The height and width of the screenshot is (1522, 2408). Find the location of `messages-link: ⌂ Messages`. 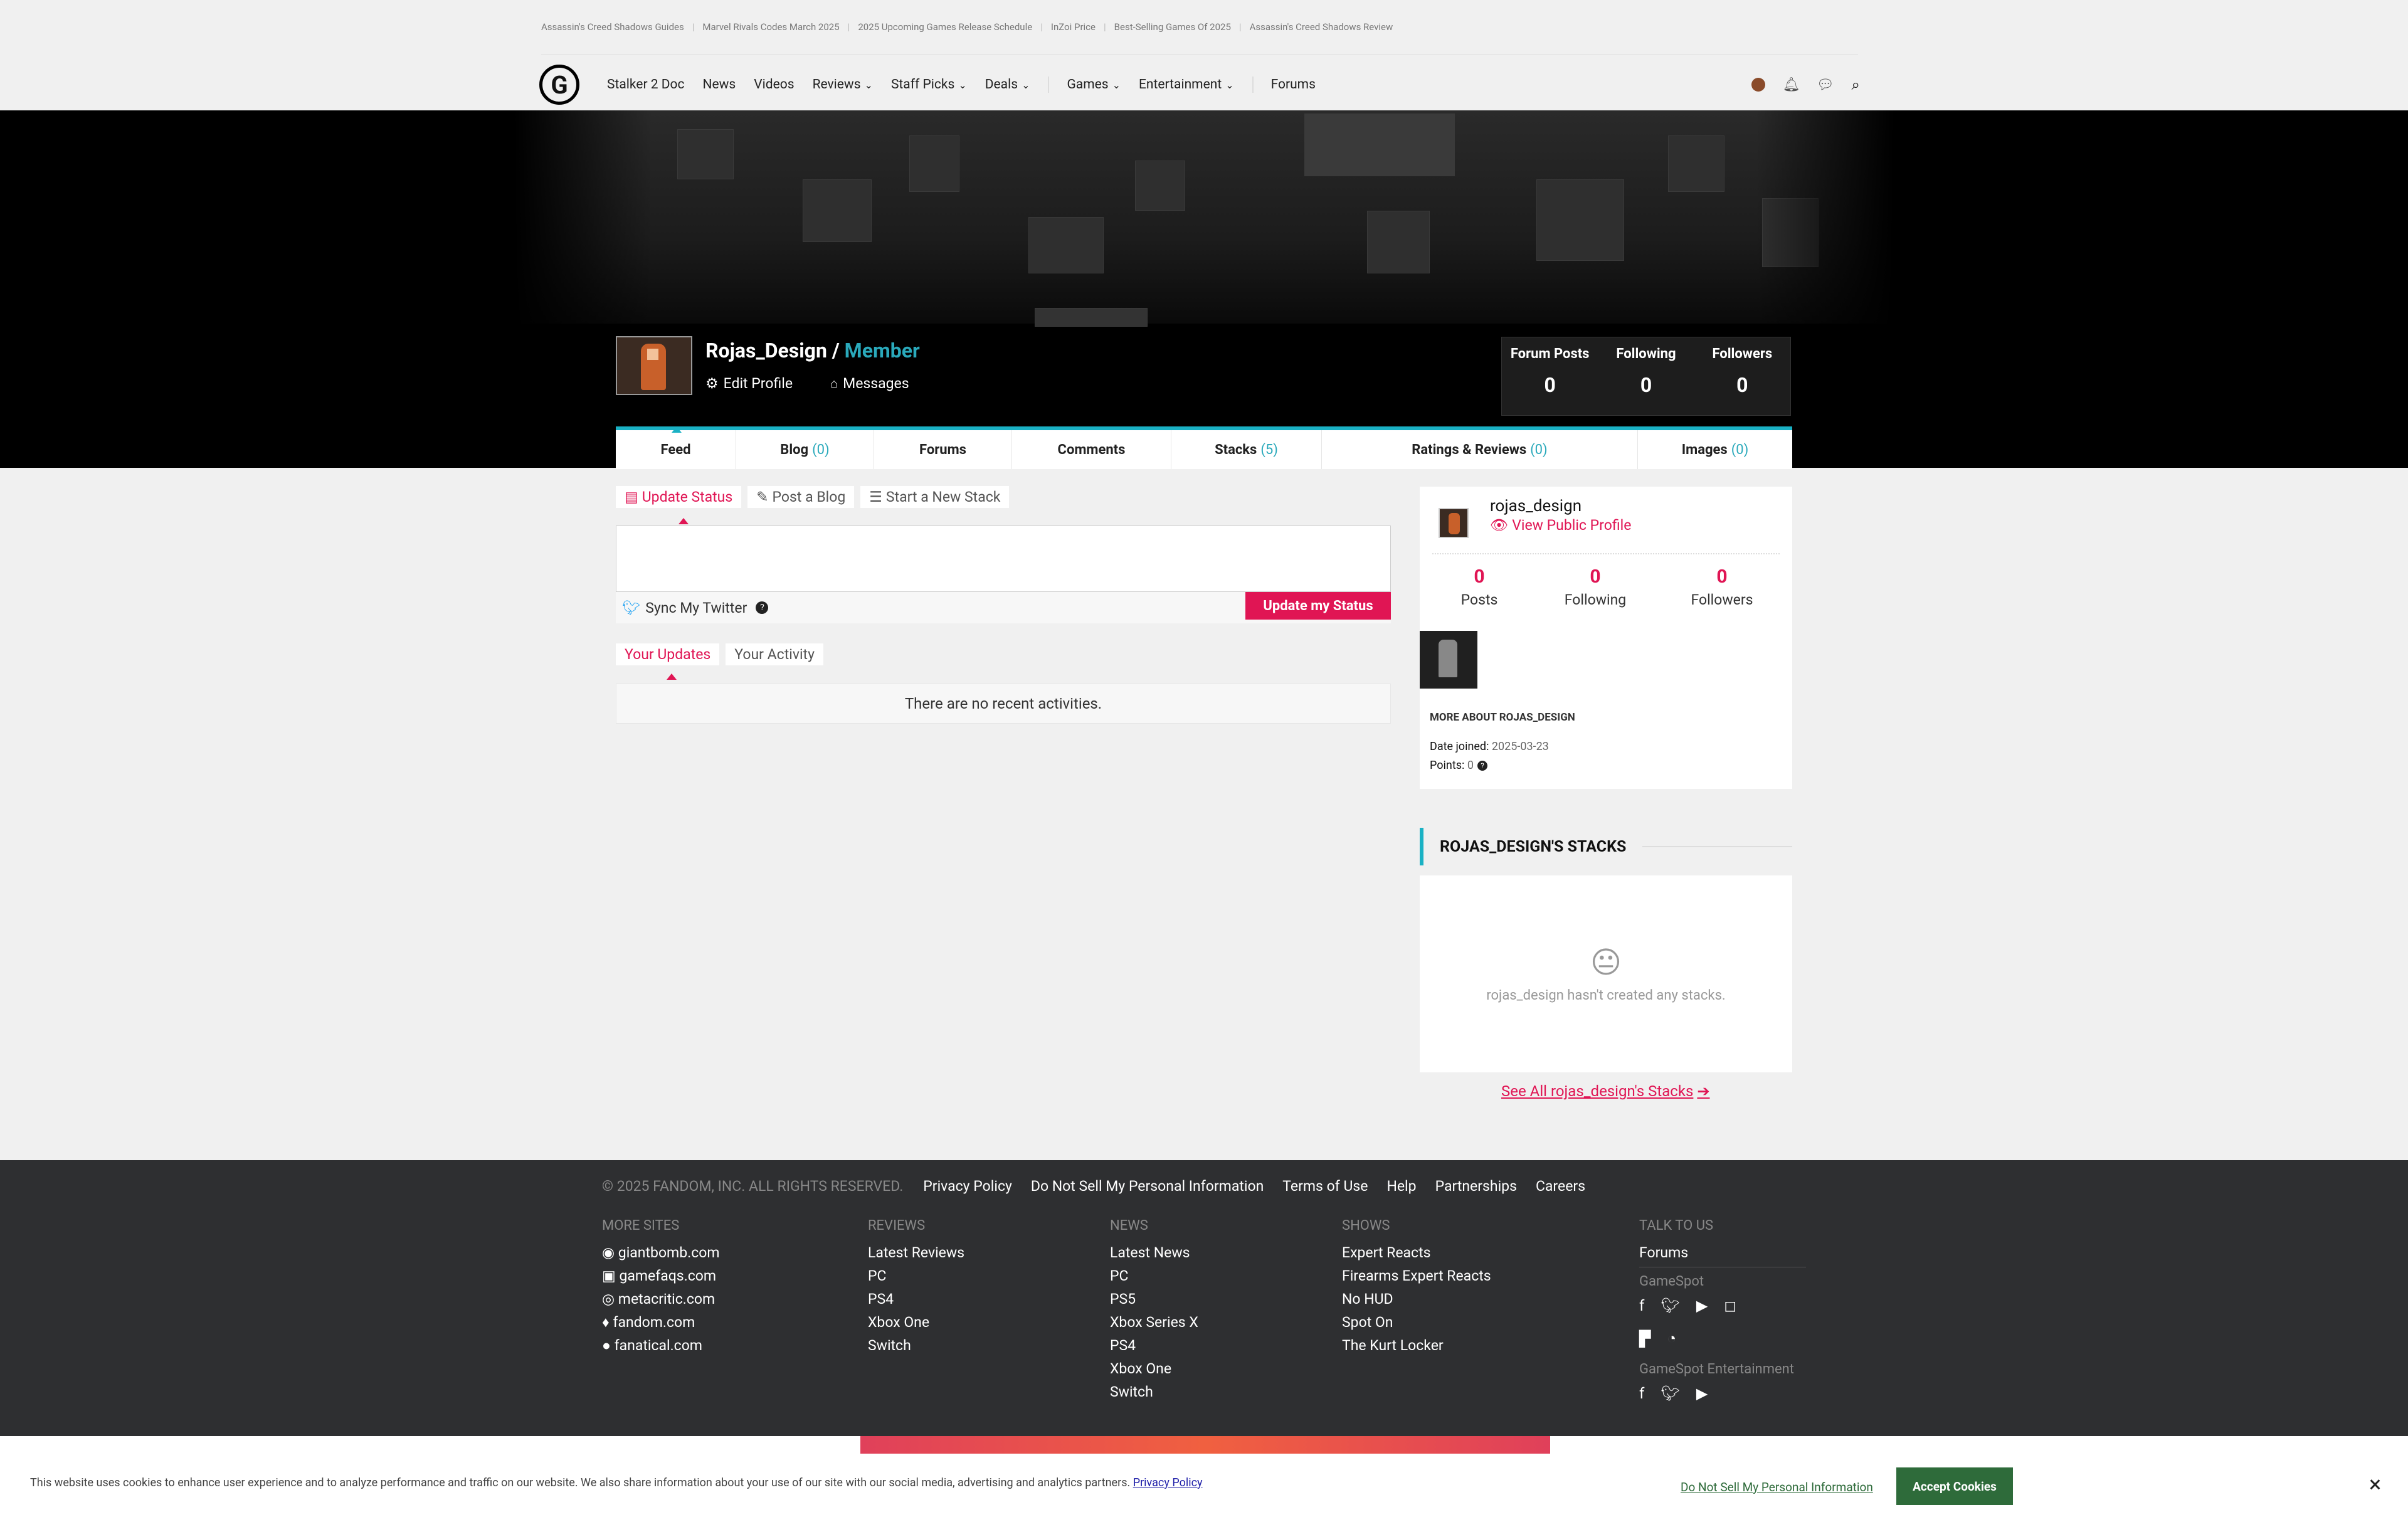

messages-link: ⌂ Messages is located at coordinates (879, 383).